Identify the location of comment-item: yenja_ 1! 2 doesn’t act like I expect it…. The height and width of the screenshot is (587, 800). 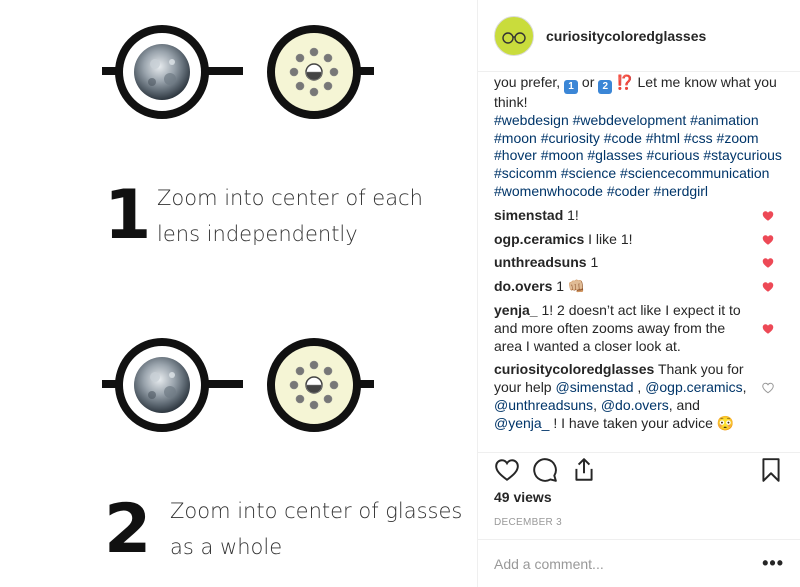
(639, 328).